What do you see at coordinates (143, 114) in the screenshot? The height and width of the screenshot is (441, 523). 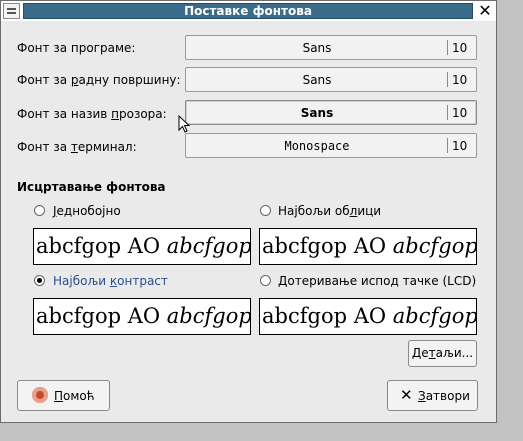 I see `label-text: розора:` at bounding box center [143, 114].